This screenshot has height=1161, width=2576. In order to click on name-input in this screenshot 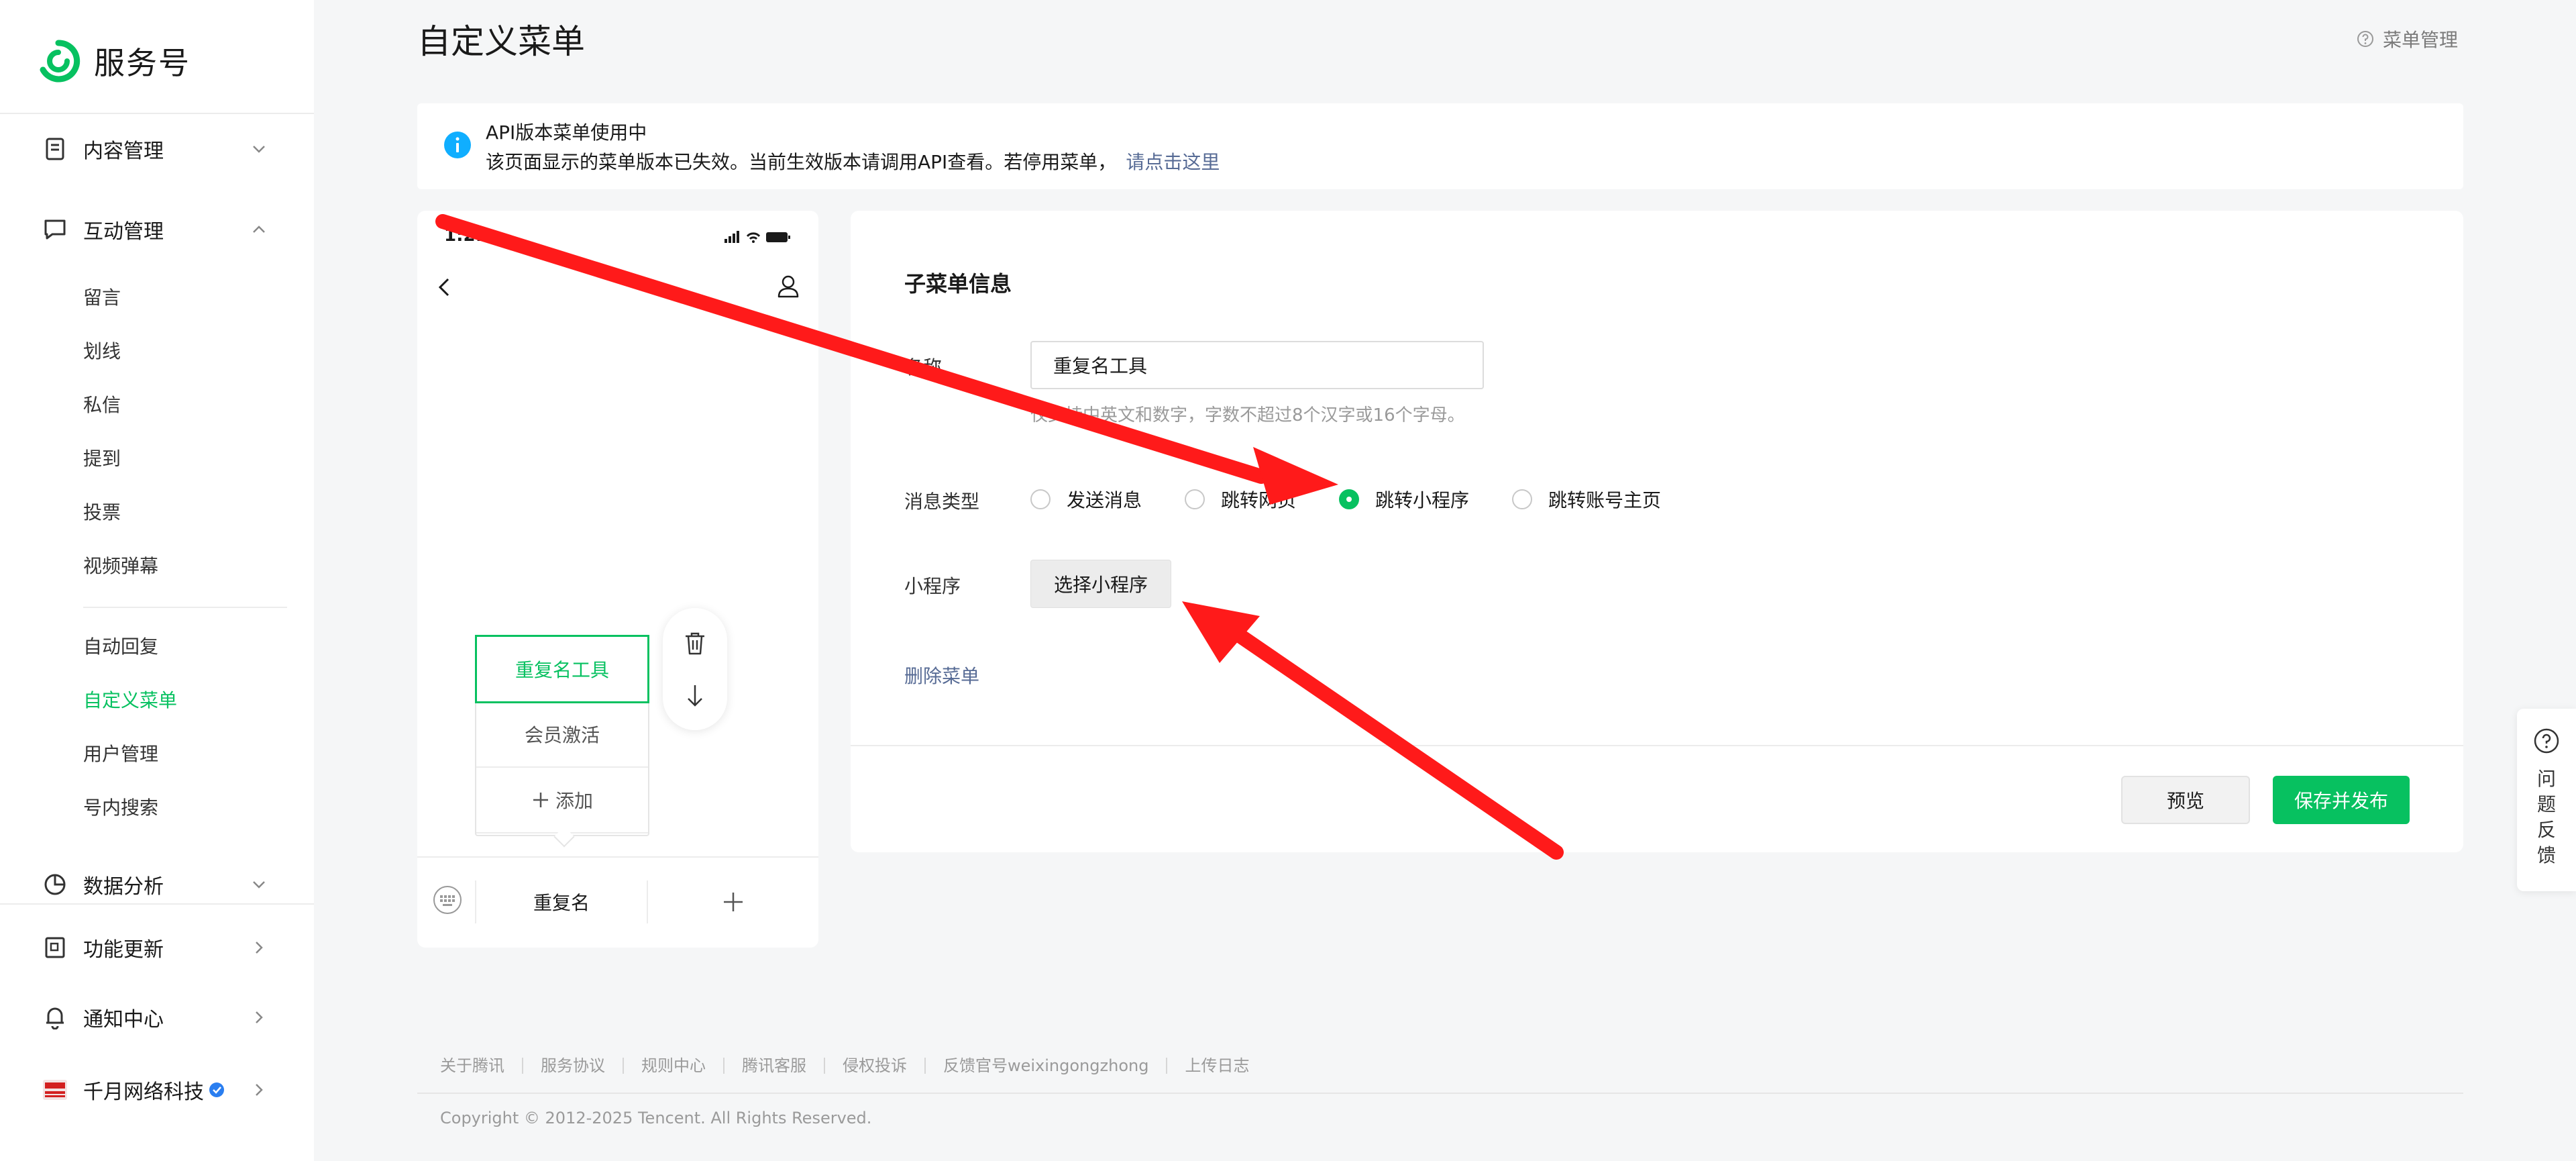, I will do `click(1257, 365)`.